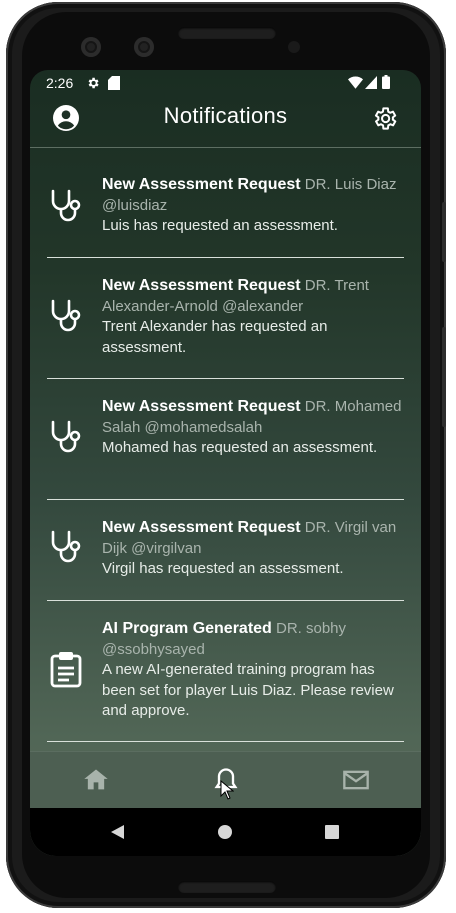 The image size is (456, 913). Describe the element at coordinates (225, 115) in the screenshot. I see `page-title: Notifications` at that location.